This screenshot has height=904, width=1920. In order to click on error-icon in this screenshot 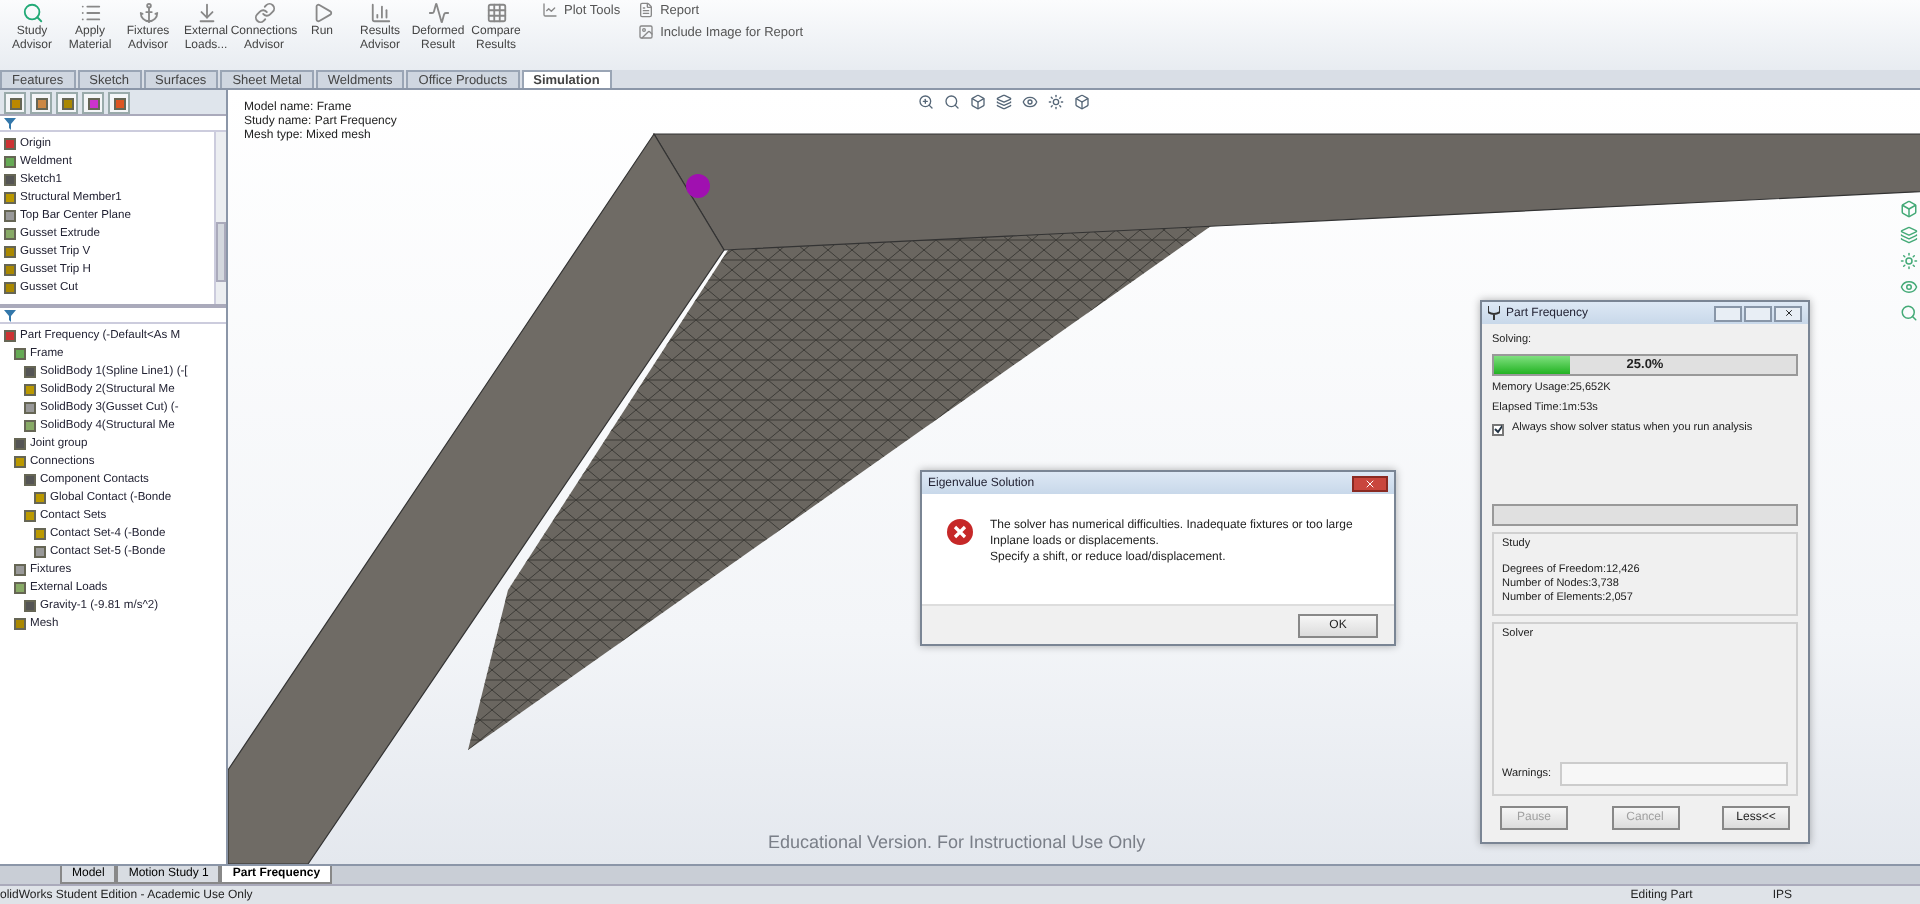, I will do `click(960, 532)`.